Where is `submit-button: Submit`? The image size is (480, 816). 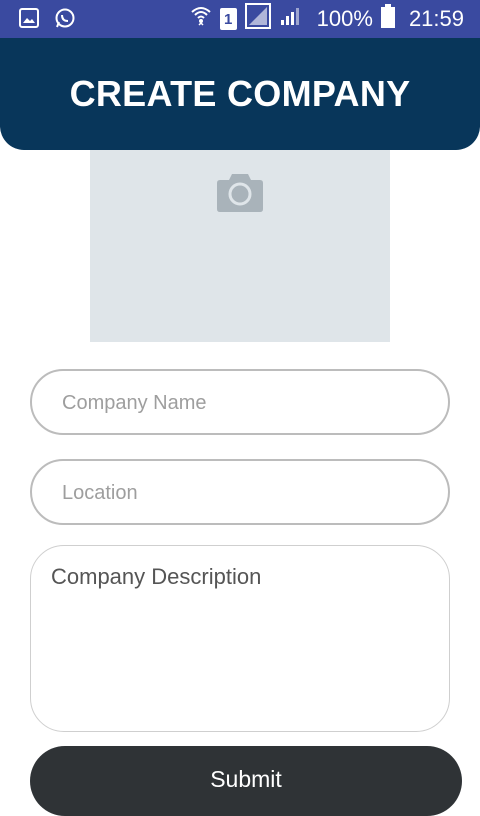
submit-button: Submit is located at coordinates (246, 781).